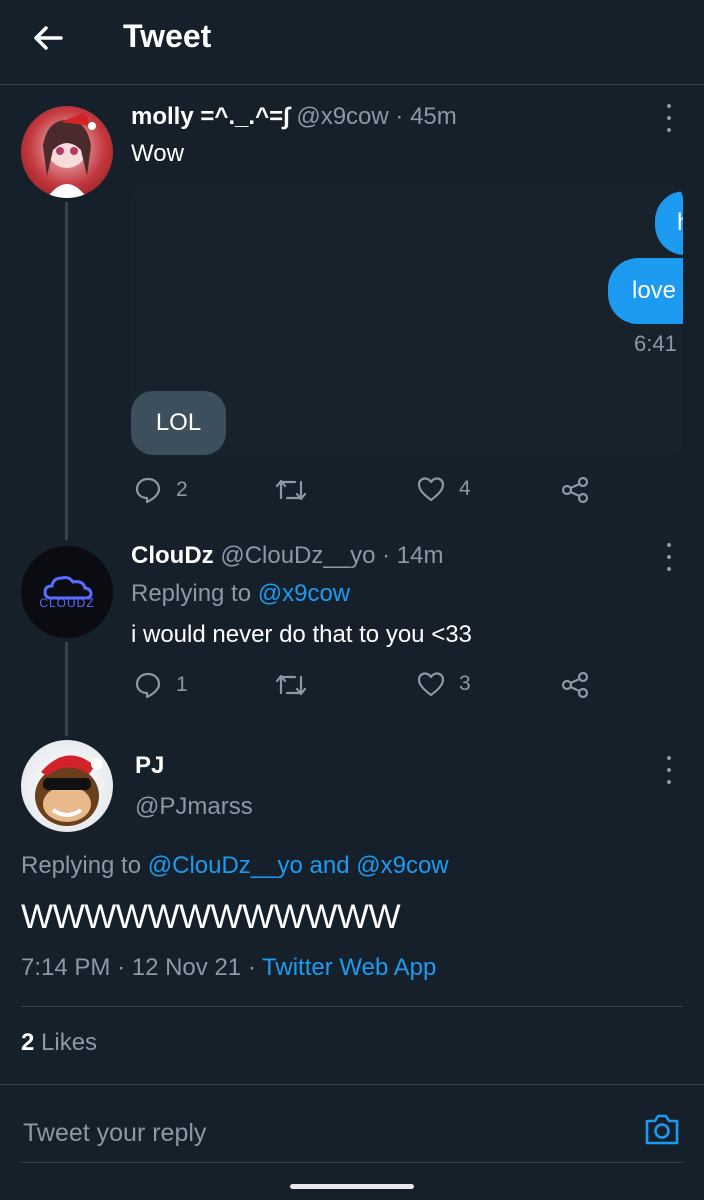  Describe the element at coordinates (161, 490) in the screenshot. I see `reply-button: 2` at that location.